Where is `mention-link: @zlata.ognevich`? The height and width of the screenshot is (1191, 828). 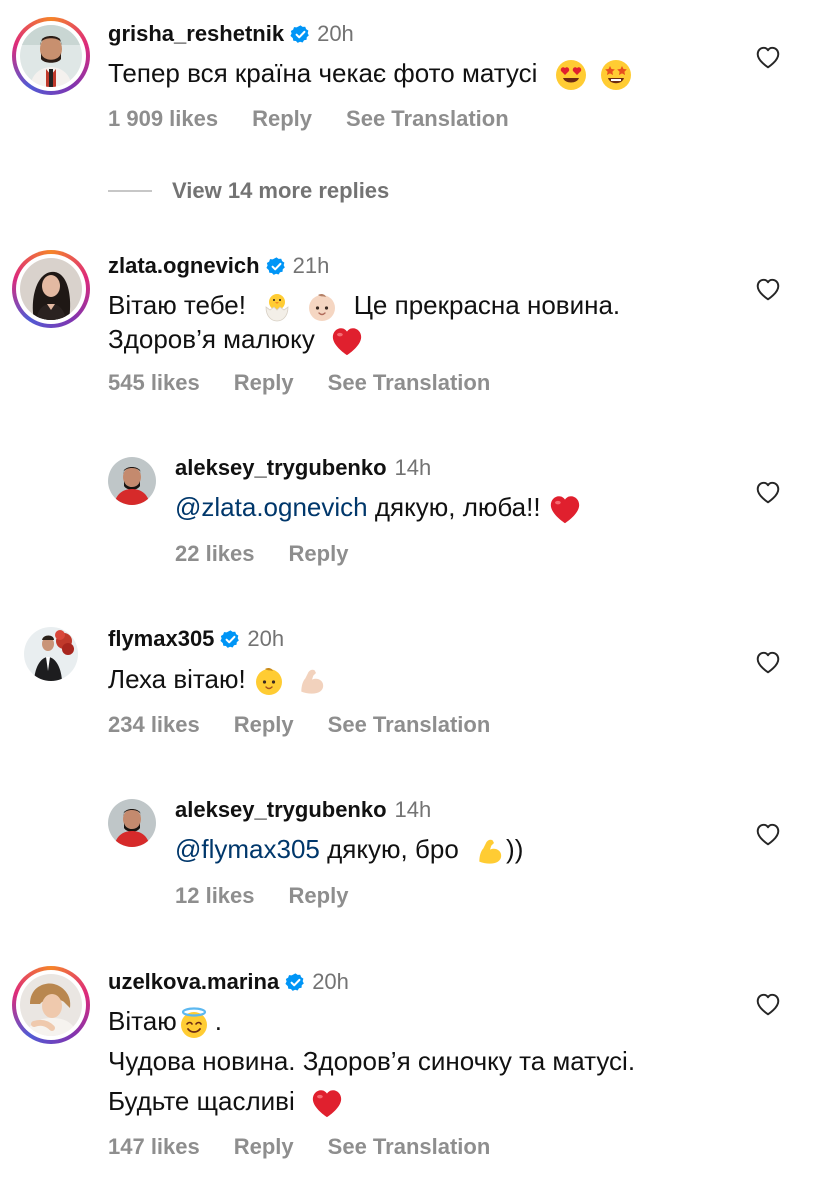 mention-link: @zlata.ognevich is located at coordinates (271, 507).